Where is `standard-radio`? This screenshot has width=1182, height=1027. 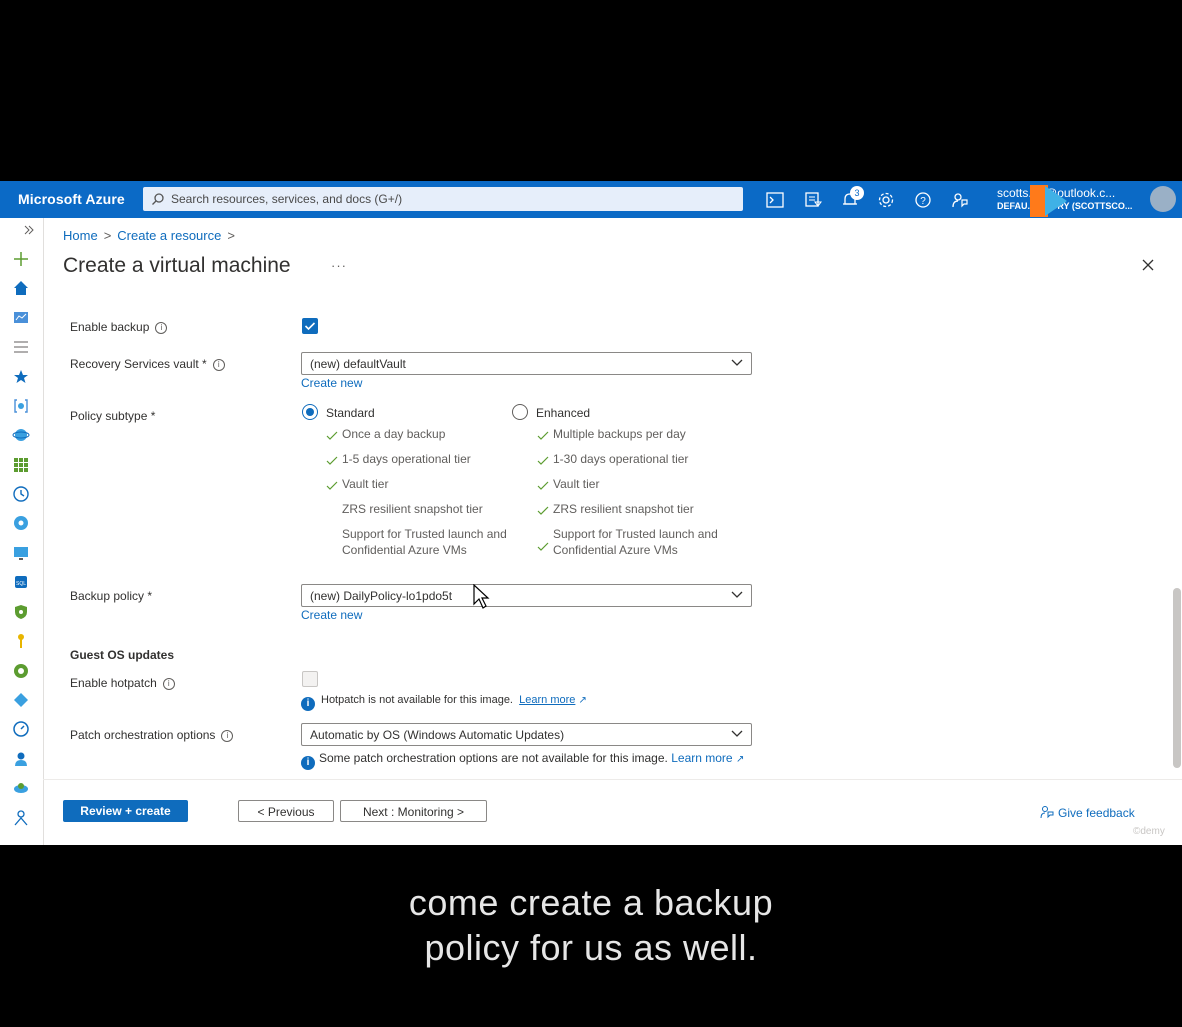 standard-radio is located at coordinates (310, 412).